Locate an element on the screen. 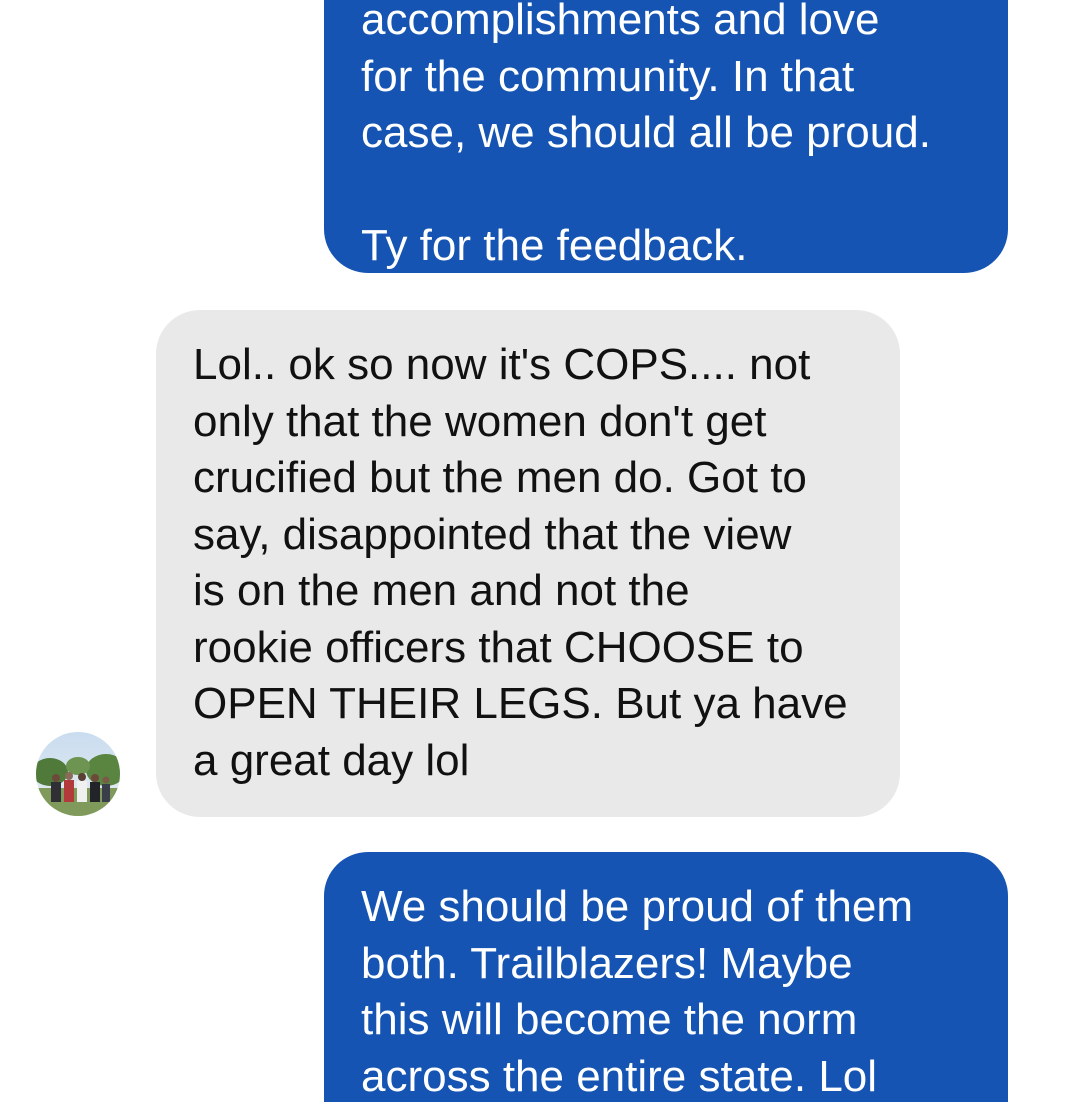 The width and height of the screenshot is (1080, 1102). group-photo-avatar-icon is located at coordinates (78, 774).